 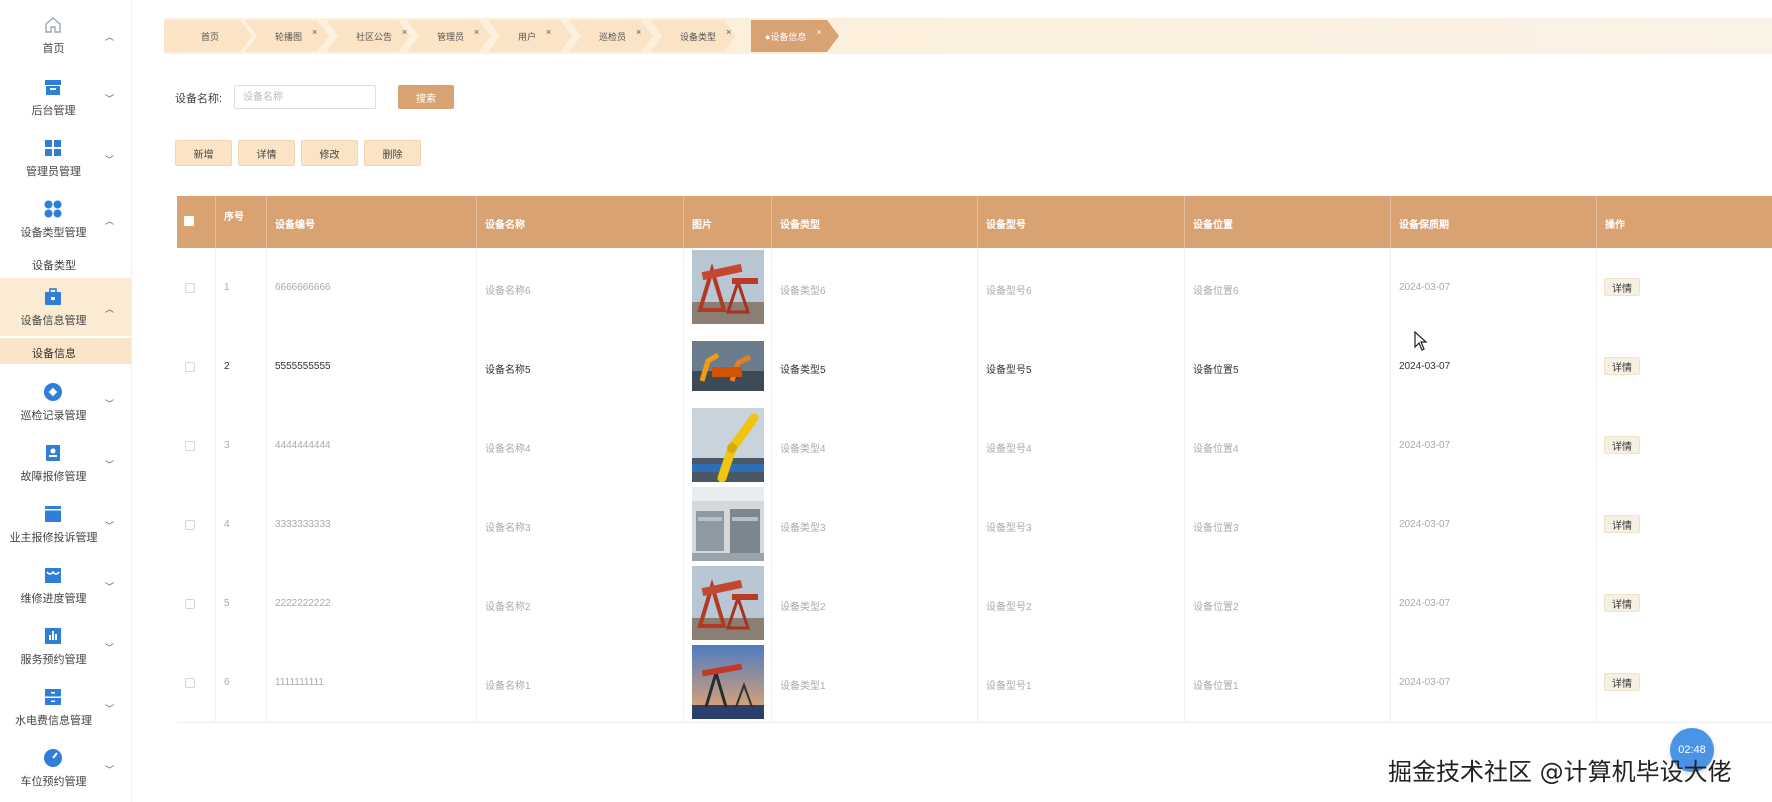 I want to click on grid-icon, so click(x=53, y=148).